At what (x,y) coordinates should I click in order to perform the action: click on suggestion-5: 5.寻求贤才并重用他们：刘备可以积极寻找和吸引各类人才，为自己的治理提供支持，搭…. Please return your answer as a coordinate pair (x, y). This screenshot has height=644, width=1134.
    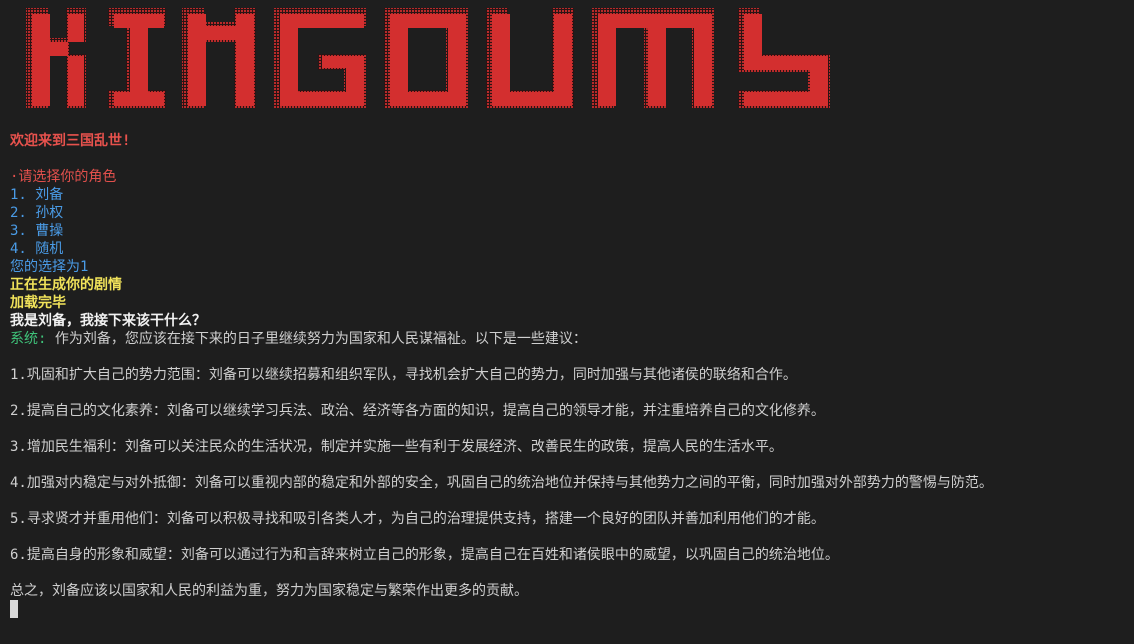
    Looking at the image, I should click on (417, 519).